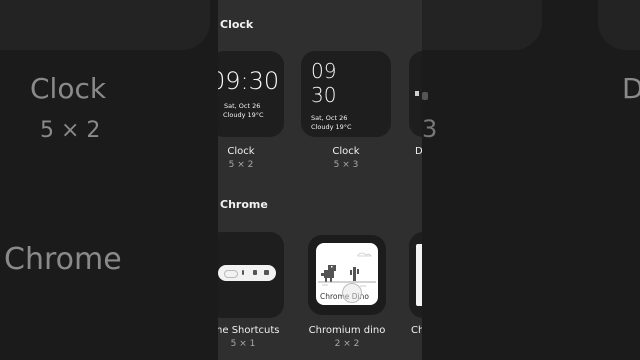 The image size is (640, 360). Describe the element at coordinates (416, 330) in the screenshot. I see `chrome-partial-label: Ch` at that location.